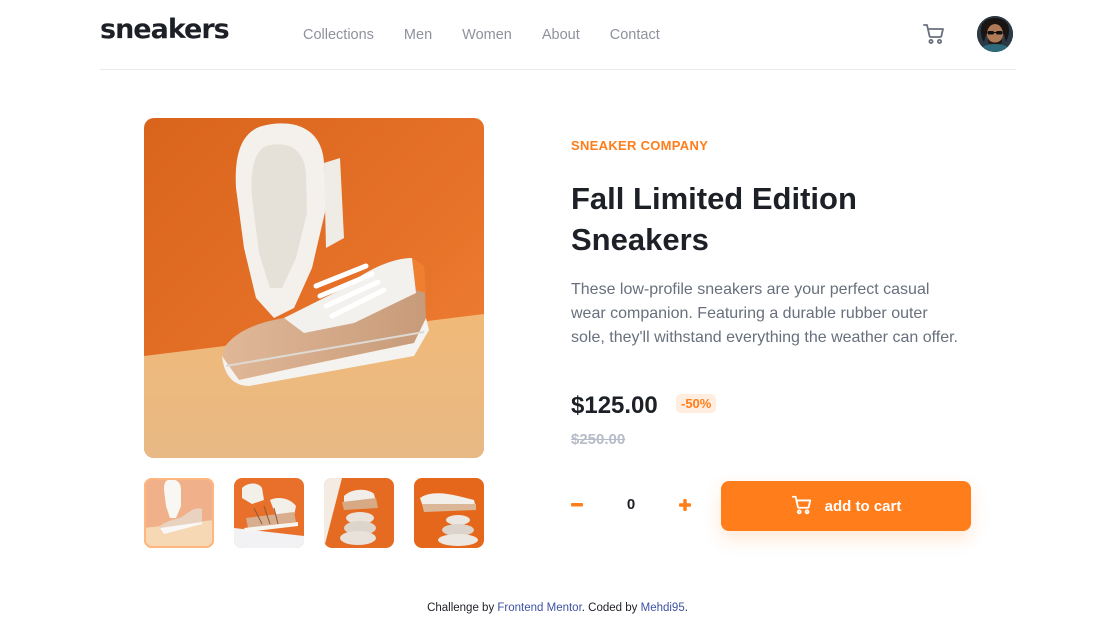  What do you see at coordinates (462, 608) in the screenshot?
I see `footer-prefix: Challenge by` at bounding box center [462, 608].